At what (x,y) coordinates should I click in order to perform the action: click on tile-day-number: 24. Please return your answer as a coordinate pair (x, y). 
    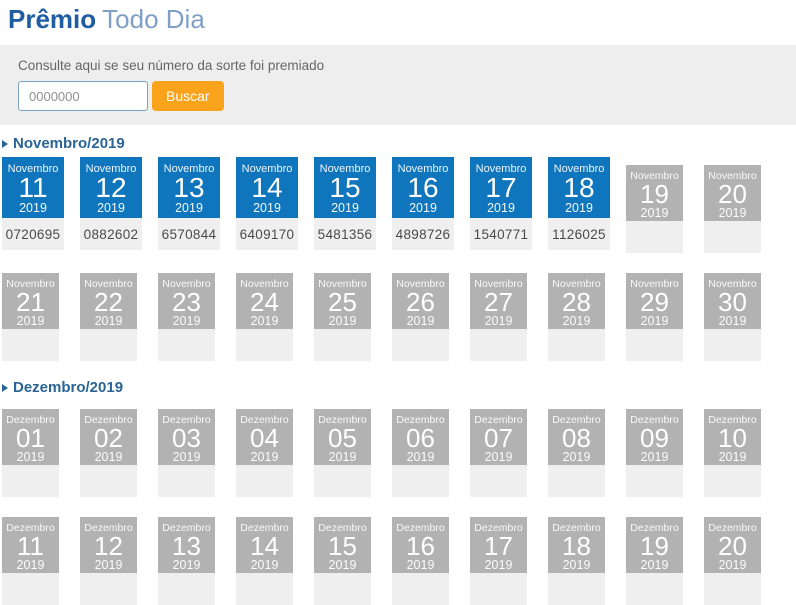
    Looking at the image, I should click on (264, 302).